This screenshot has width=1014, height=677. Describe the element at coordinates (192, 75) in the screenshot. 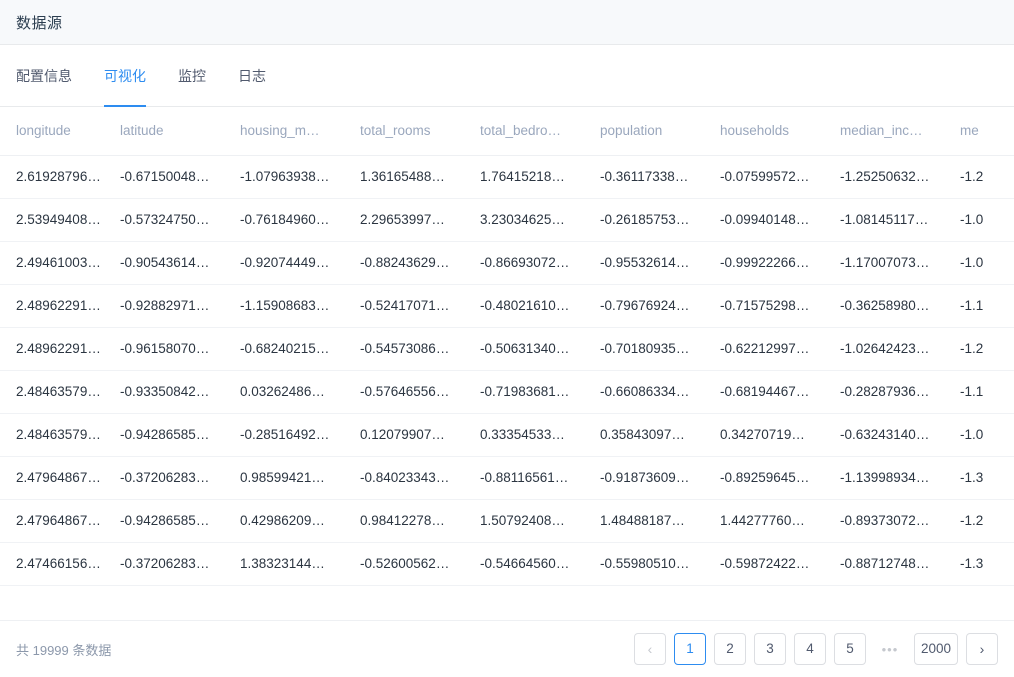

I see `tab-monitoring: 监控` at that location.